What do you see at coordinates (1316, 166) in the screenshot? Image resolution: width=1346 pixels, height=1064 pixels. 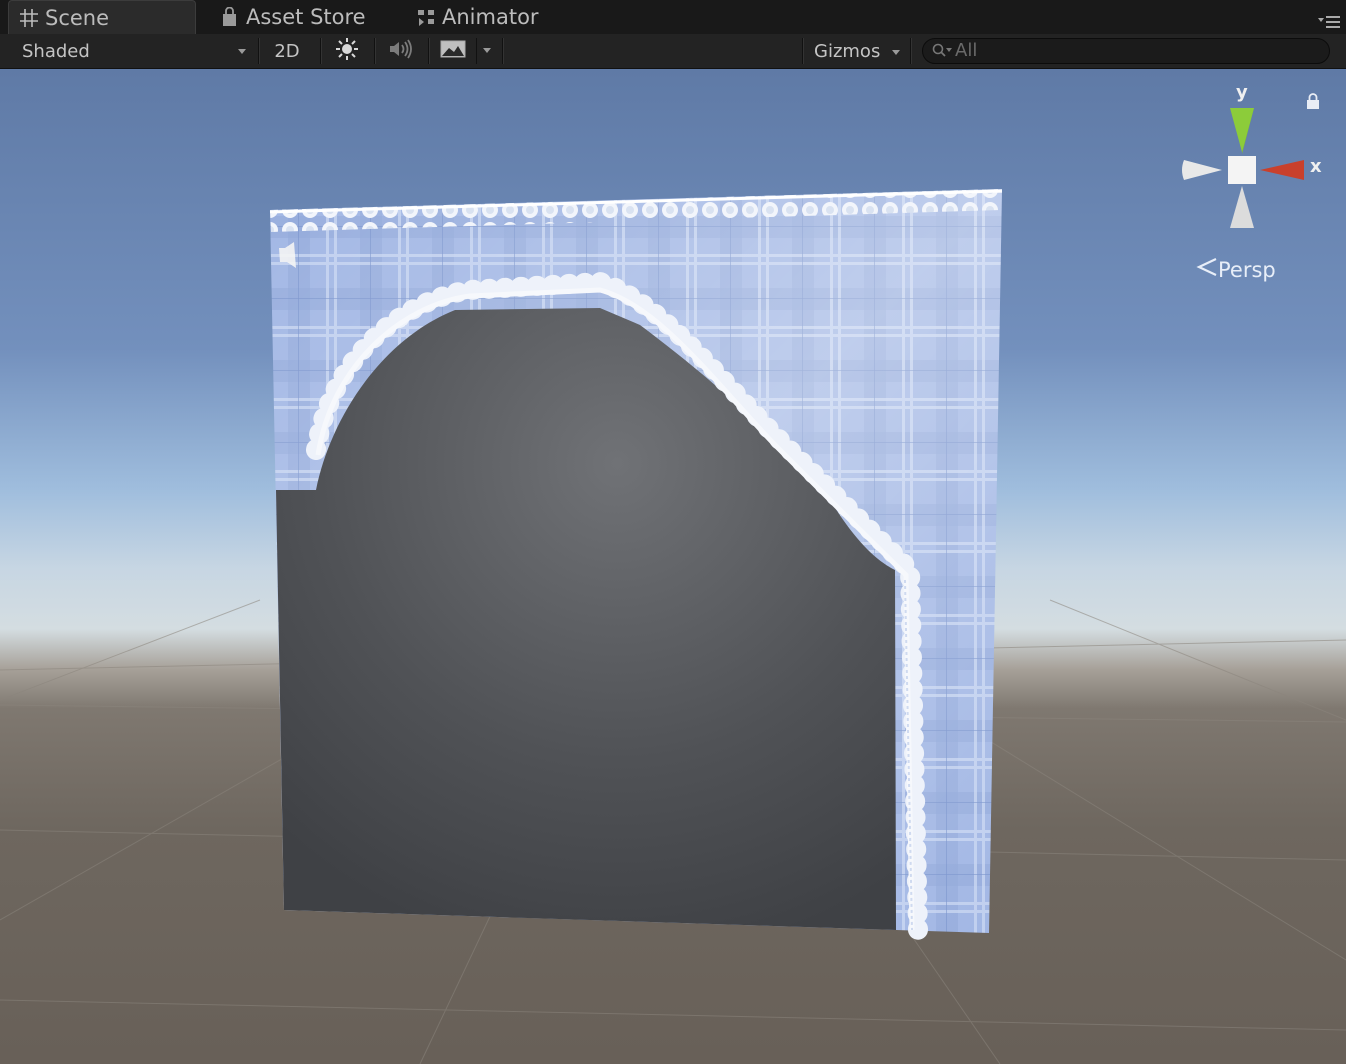 I see `gizmo-x-label: x` at bounding box center [1316, 166].